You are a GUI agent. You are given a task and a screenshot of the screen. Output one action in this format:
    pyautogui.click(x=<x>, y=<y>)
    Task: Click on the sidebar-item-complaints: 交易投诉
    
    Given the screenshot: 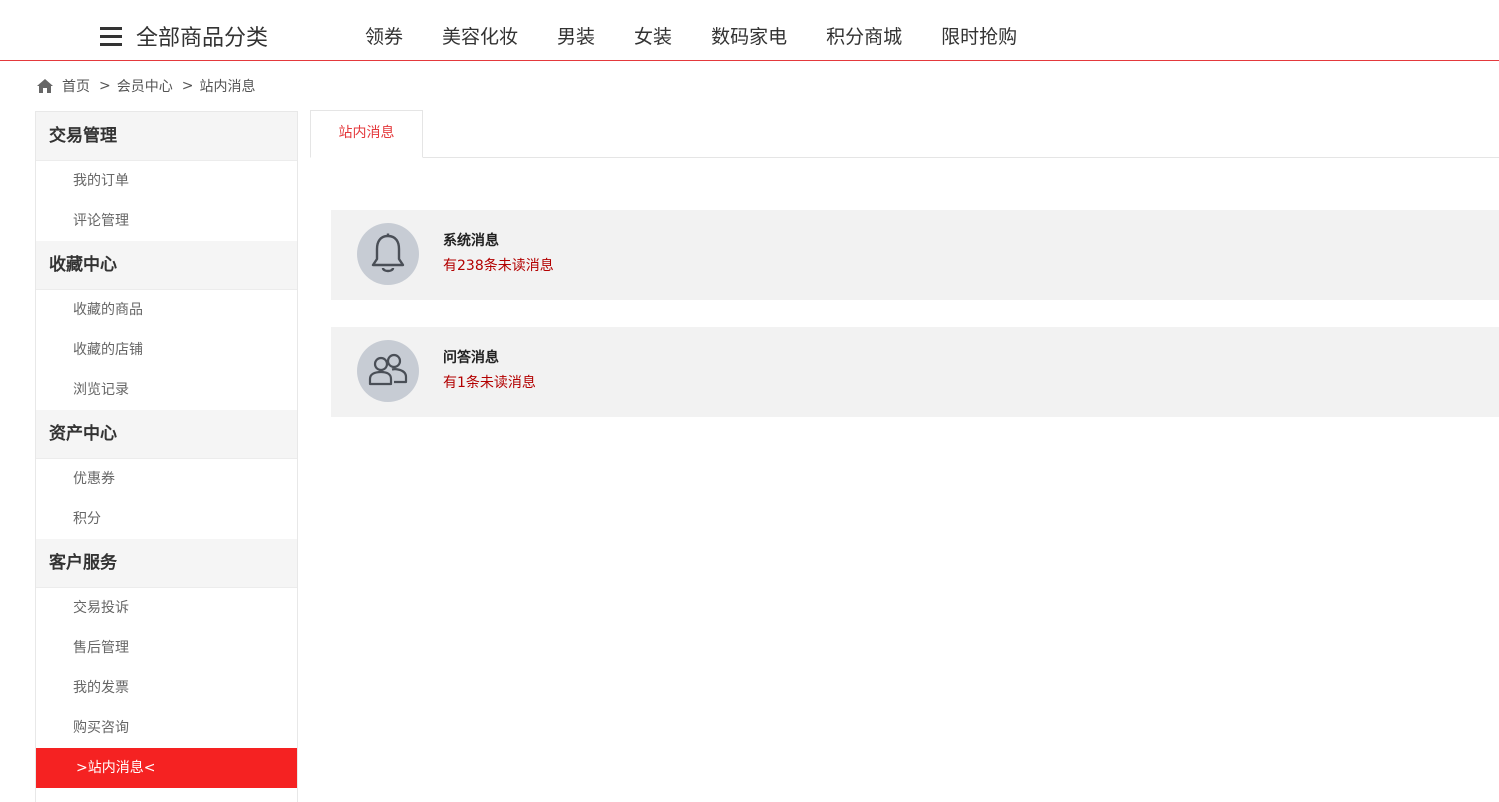 What is the action you would take?
    pyautogui.click(x=166, y=608)
    